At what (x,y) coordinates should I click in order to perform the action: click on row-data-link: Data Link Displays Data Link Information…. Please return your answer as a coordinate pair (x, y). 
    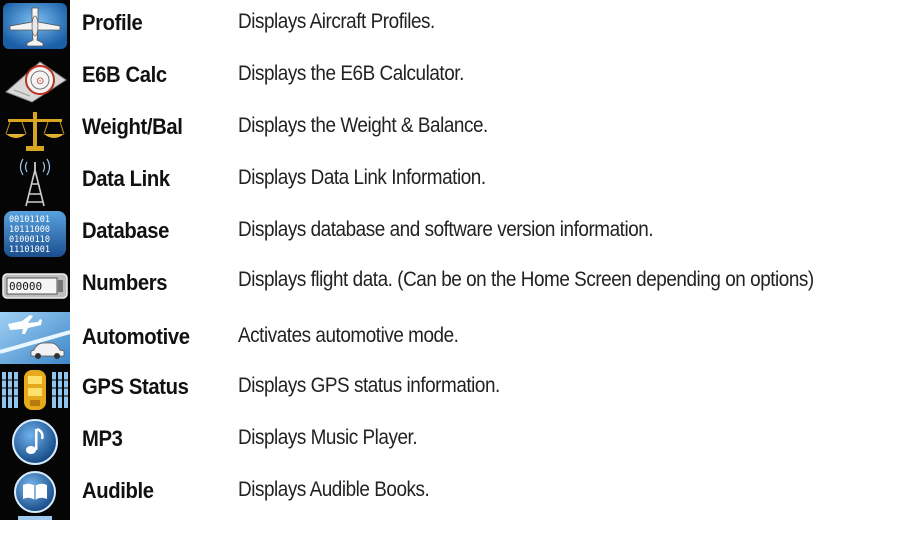
    Looking at the image, I should click on (449, 182).